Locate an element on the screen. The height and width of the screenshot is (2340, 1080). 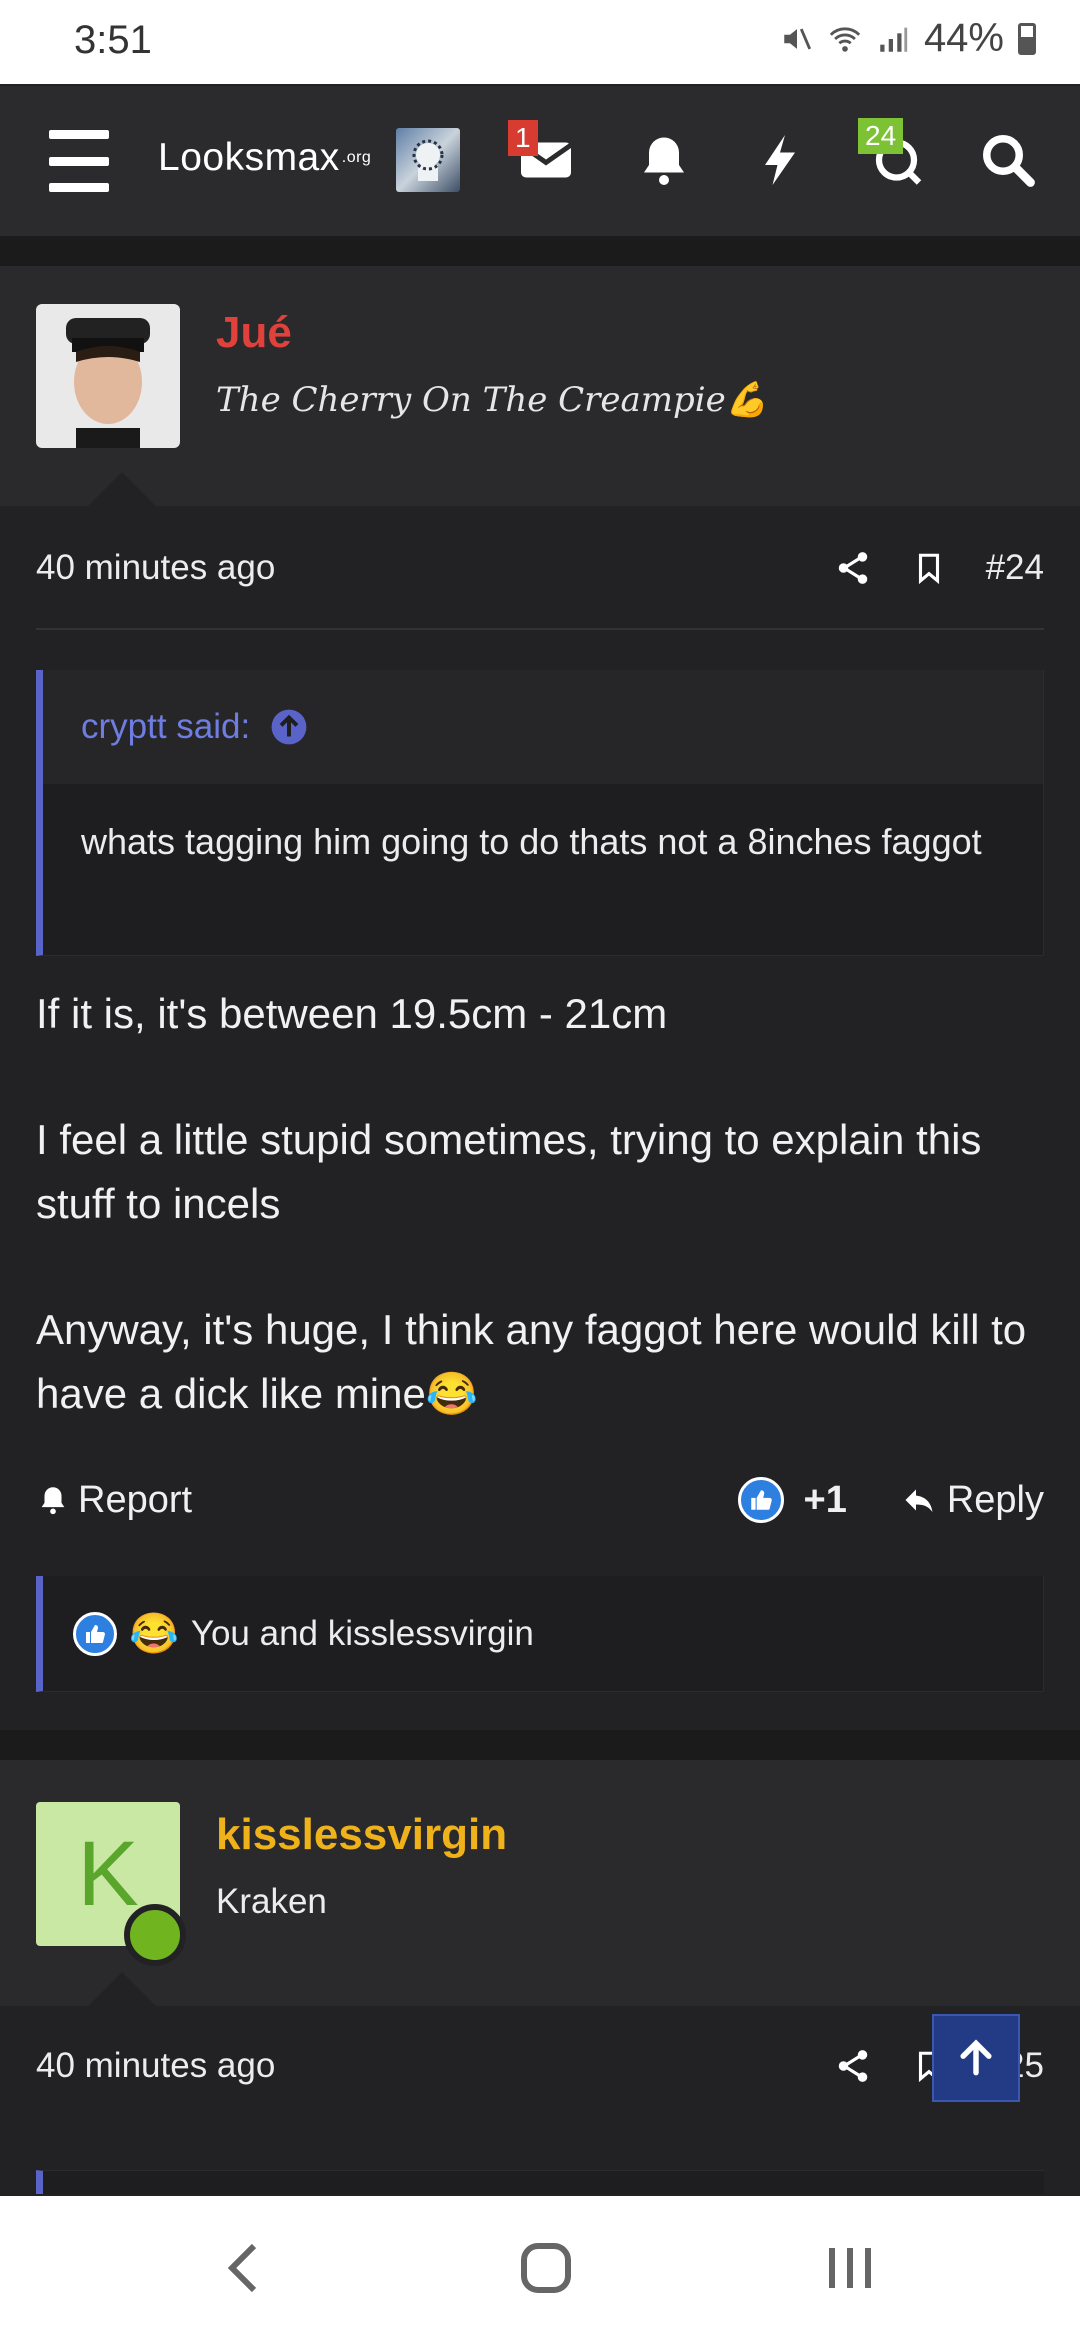
arrow-up-icon is located at coordinates (976, 2057).